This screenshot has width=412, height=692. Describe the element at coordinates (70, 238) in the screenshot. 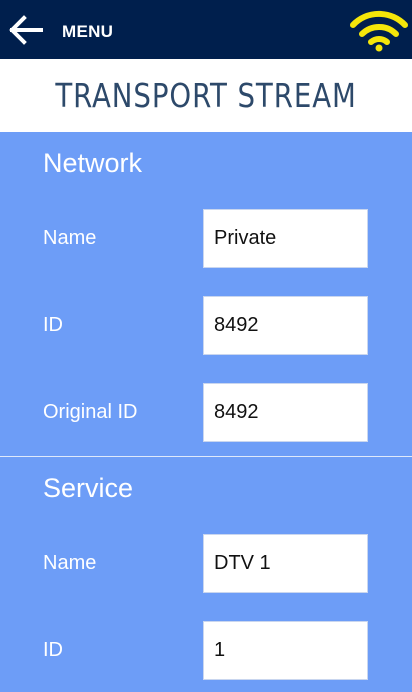

I see `network-name-label: Name` at that location.